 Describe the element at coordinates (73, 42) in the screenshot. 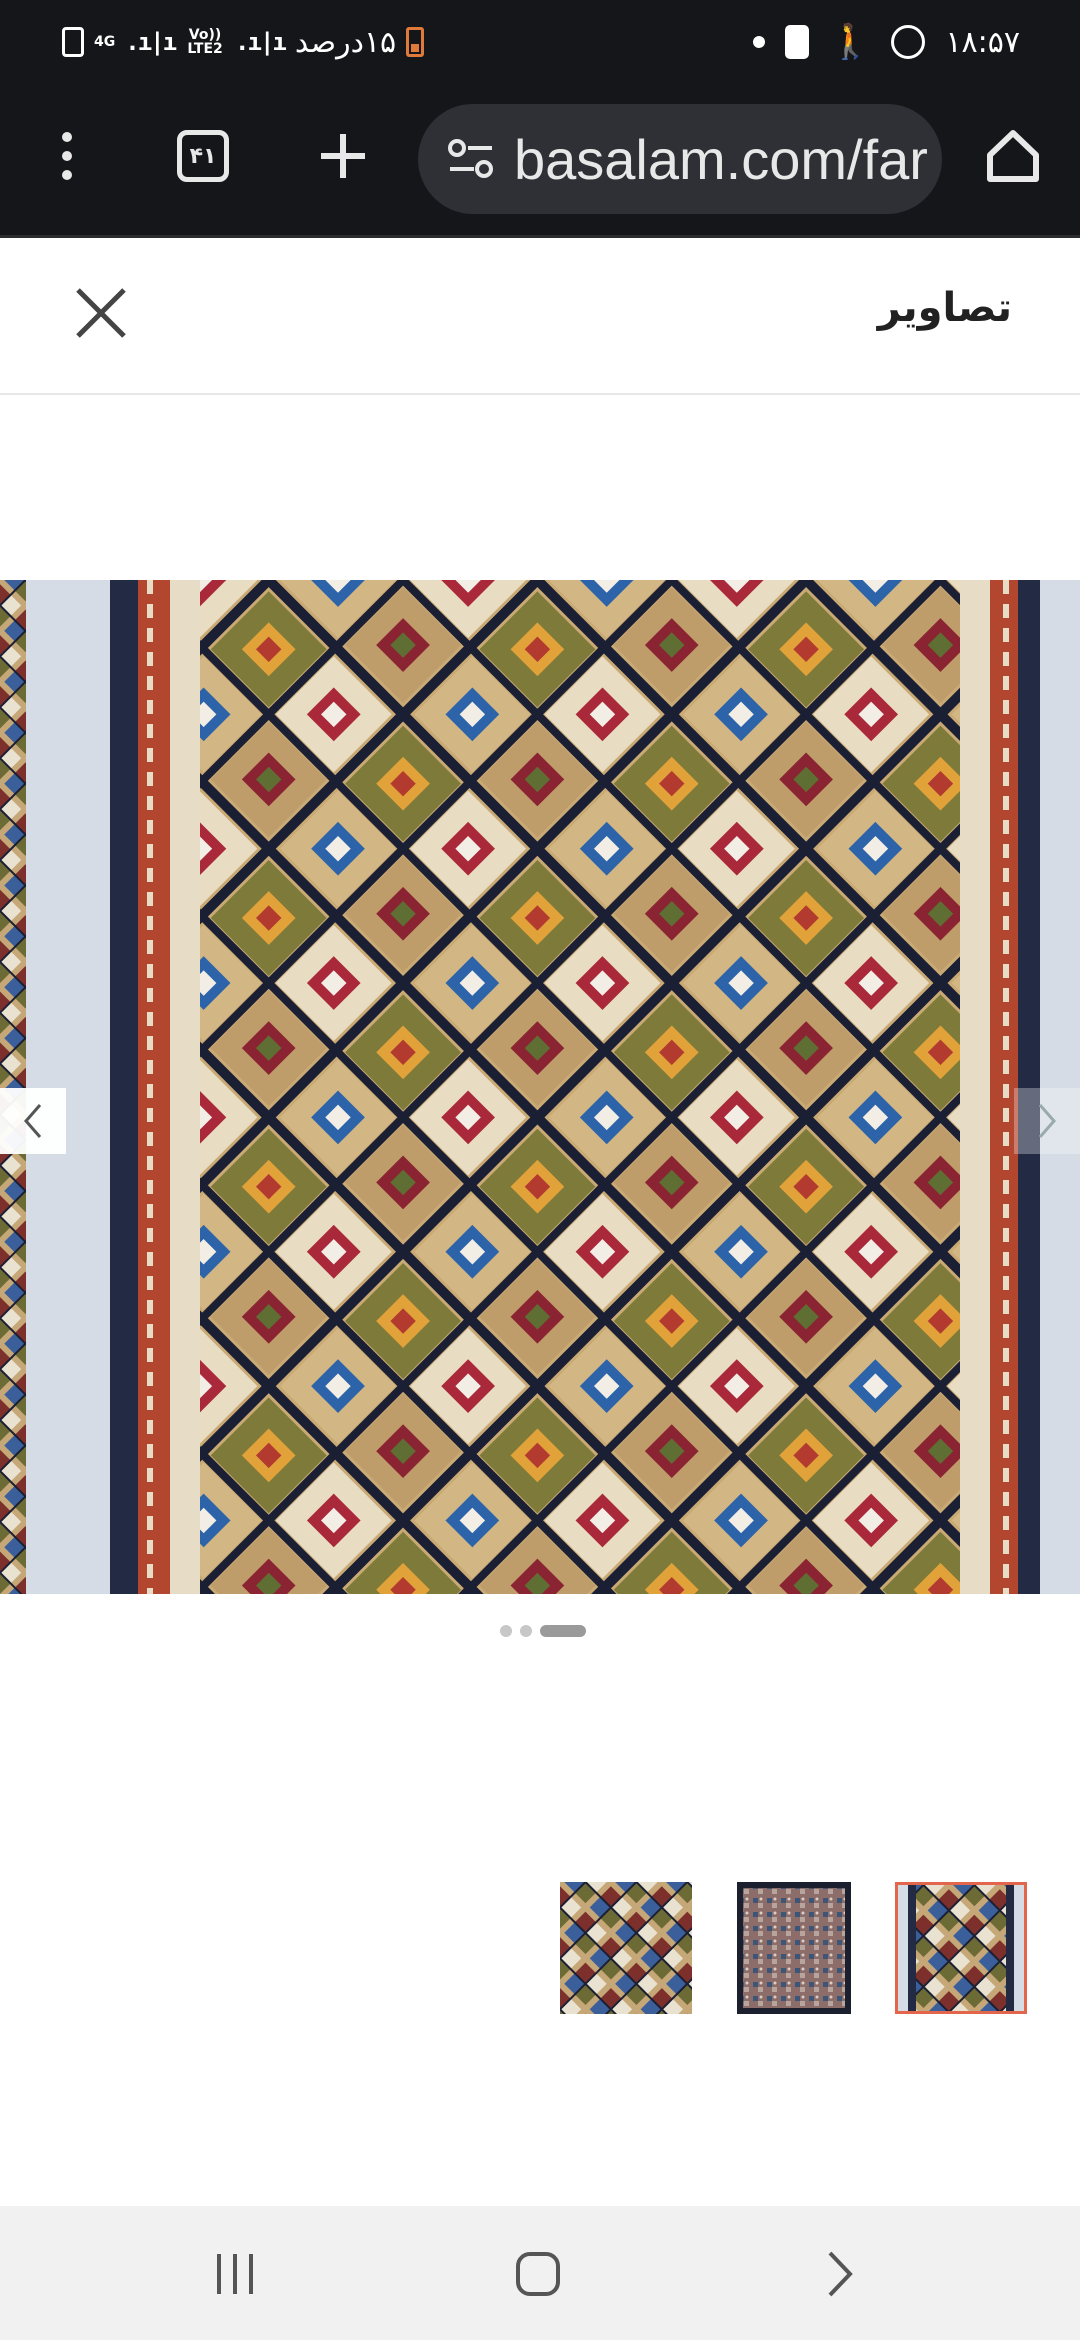

I see `data-saver-icon` at that location.